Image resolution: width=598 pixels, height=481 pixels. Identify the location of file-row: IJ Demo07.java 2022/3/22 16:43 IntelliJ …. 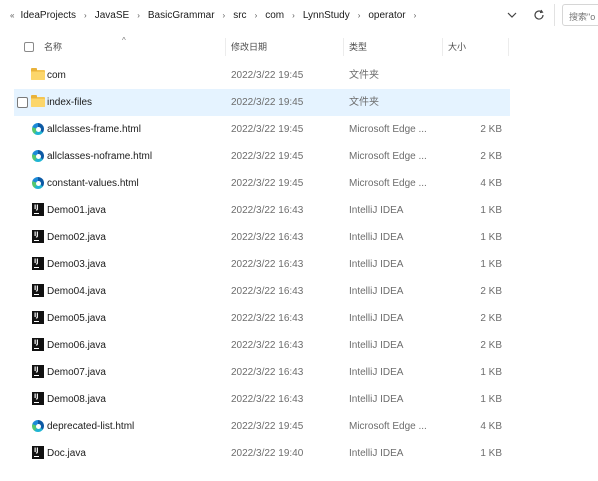
(262, 372).